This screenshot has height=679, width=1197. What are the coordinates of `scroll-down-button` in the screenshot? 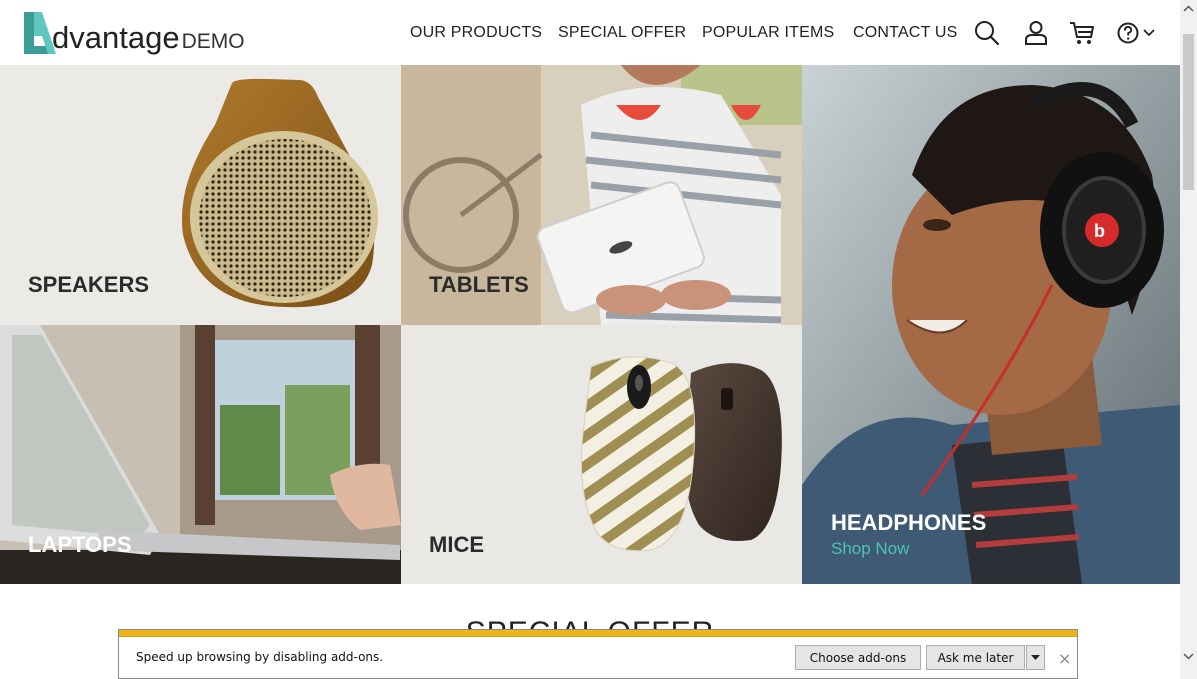 It's located at (1188, 656).